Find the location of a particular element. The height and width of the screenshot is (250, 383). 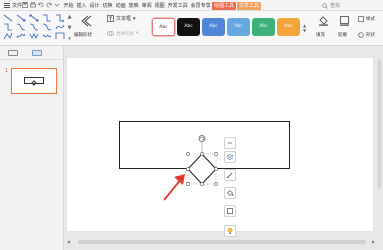

style-preset-light-blue: Abc is located at coordinates (238, 27).